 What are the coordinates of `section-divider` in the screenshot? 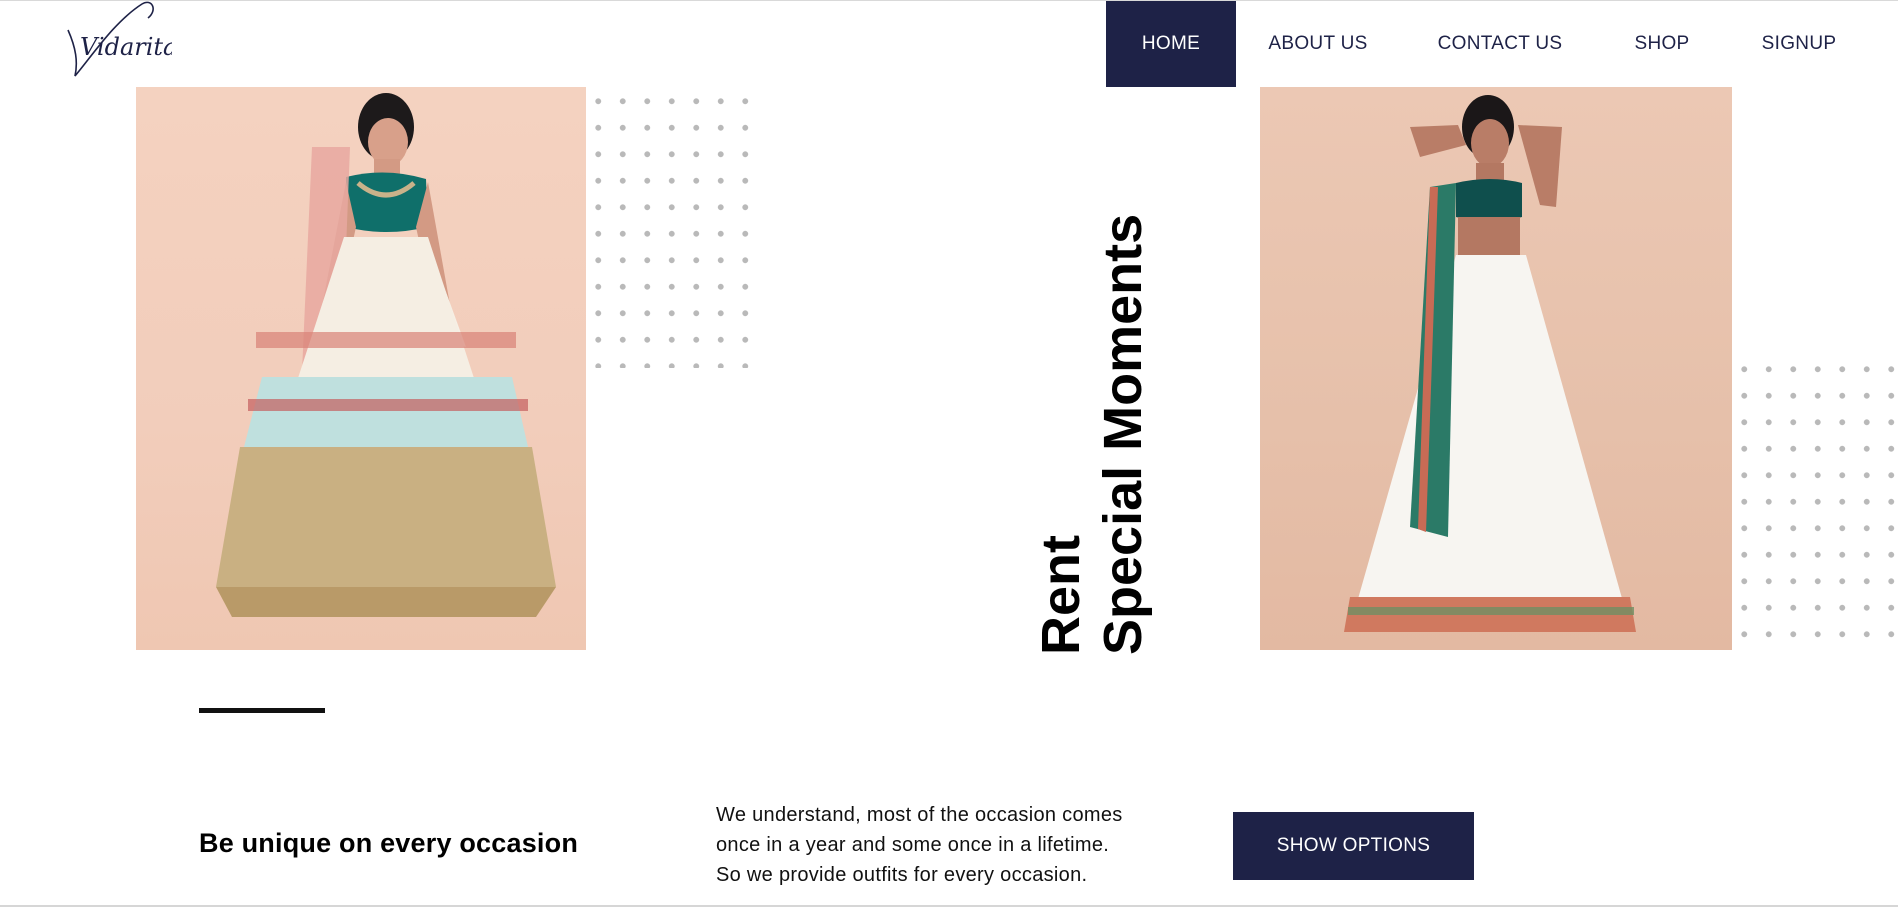 It's located at (262, 710).